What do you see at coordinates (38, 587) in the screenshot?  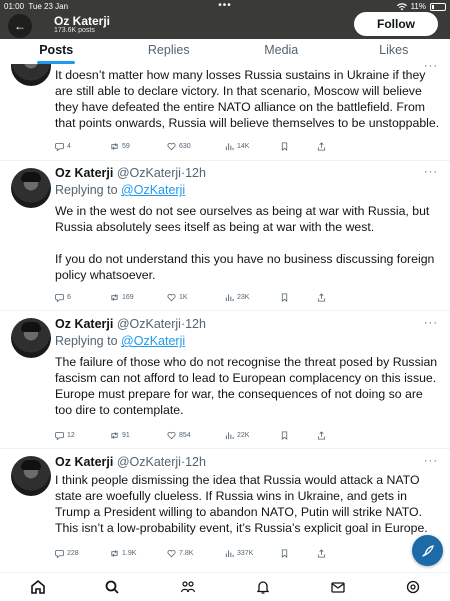 I see `home-icon` at bounding box center [38, 587].